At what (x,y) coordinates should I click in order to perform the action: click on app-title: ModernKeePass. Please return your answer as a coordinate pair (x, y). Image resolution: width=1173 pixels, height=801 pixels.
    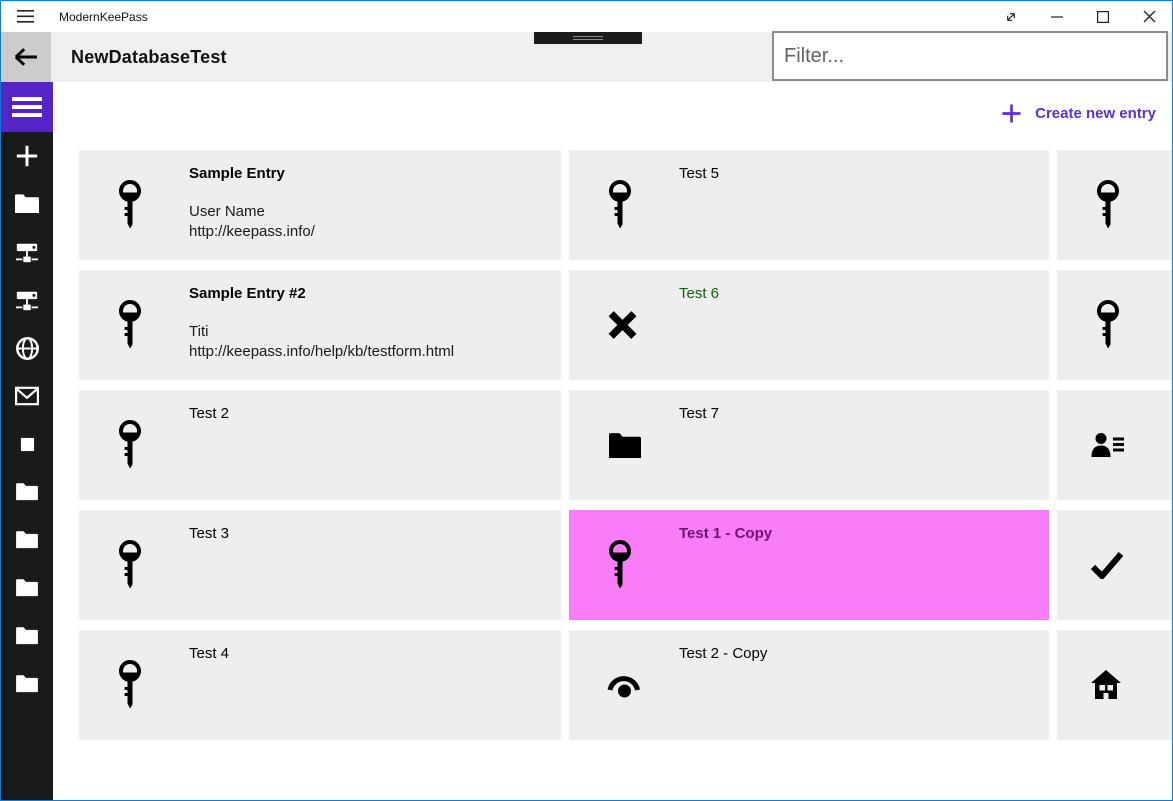
    Looking at the image, I should click on (103, 16).